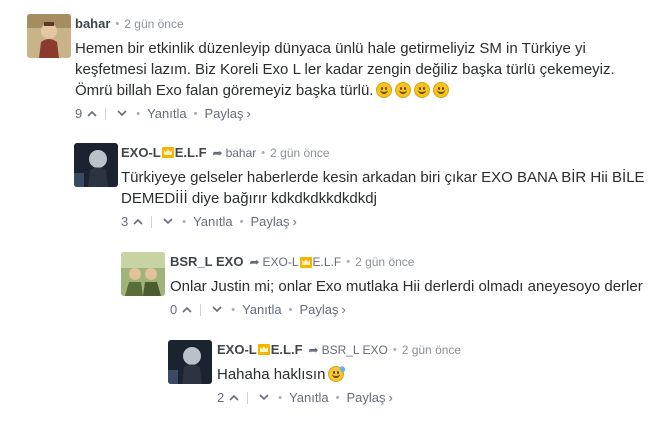 Image resolution: width=666 pixels, height=424 pixels. I want to click on vote-count: 0, so click(174, 309).